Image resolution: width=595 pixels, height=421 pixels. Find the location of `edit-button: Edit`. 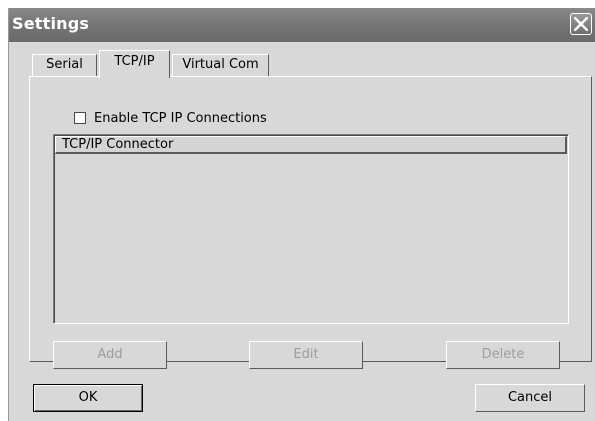

edit-button: Edit is located at coordinates (306, 355).